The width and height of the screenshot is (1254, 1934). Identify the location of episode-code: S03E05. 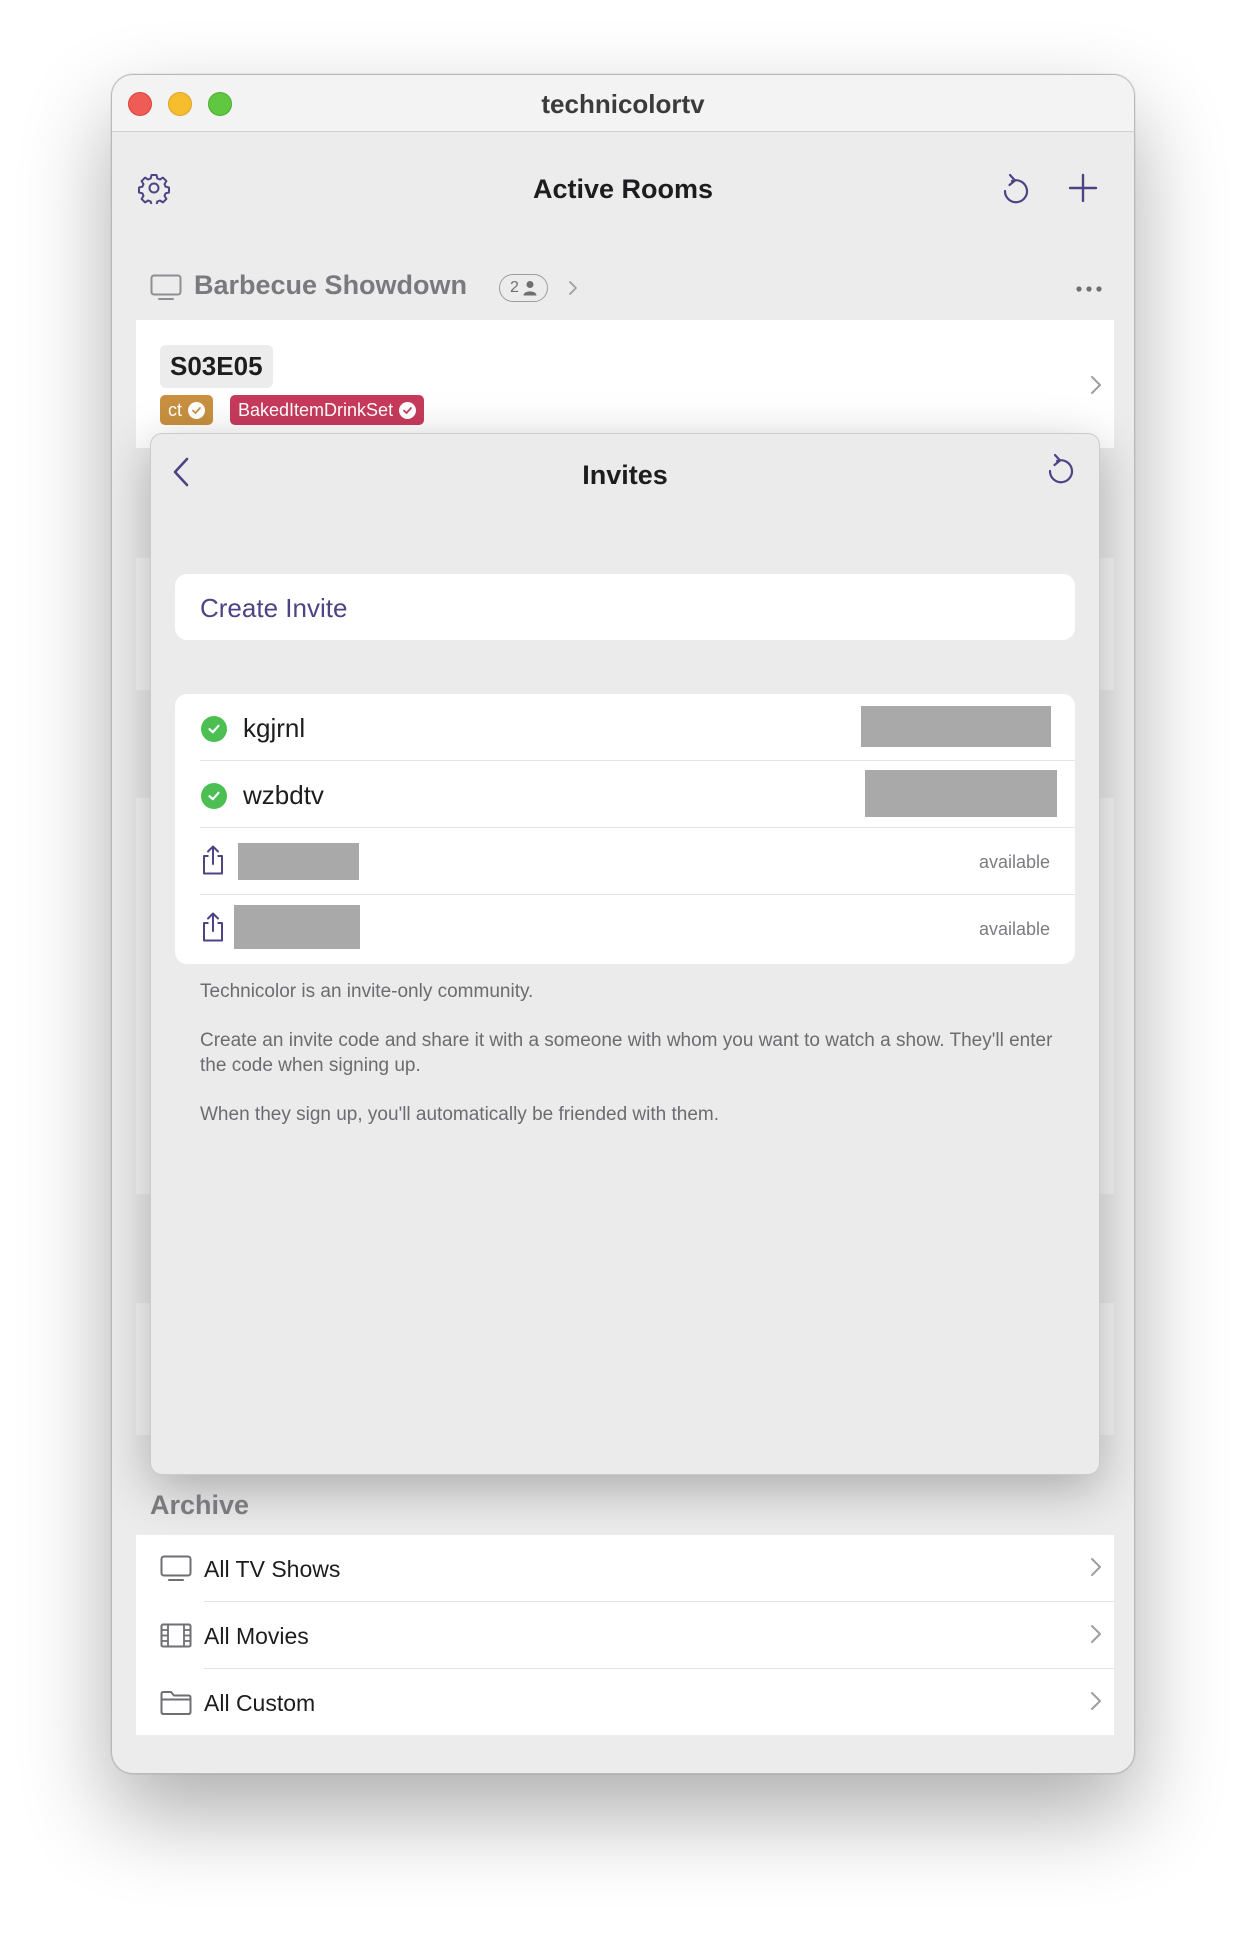
(216, 366).